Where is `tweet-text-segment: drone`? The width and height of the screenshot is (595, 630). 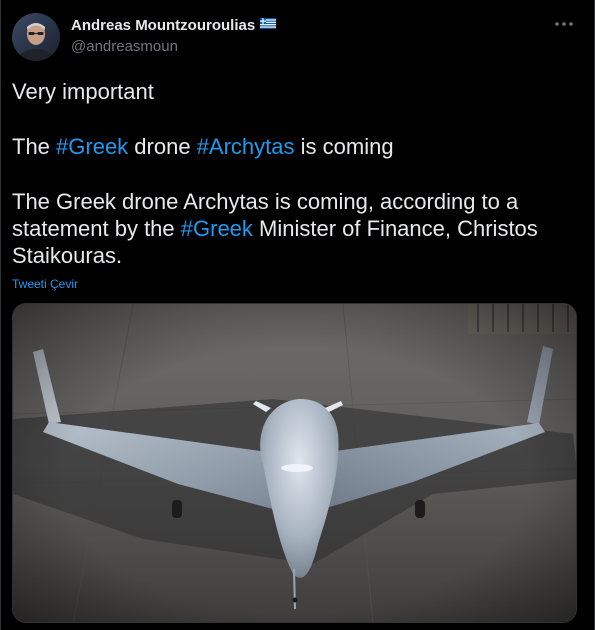
tweet-text-segment: drone is located at coordinates (162, 146).